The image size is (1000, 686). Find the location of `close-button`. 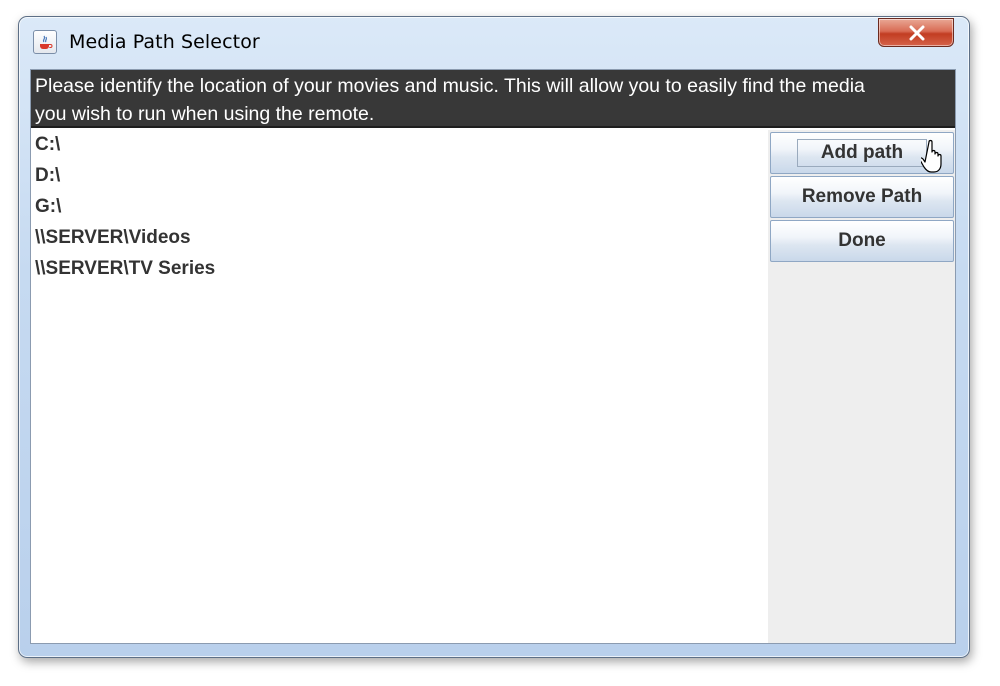

close-button is located at coordinates (916, 32).